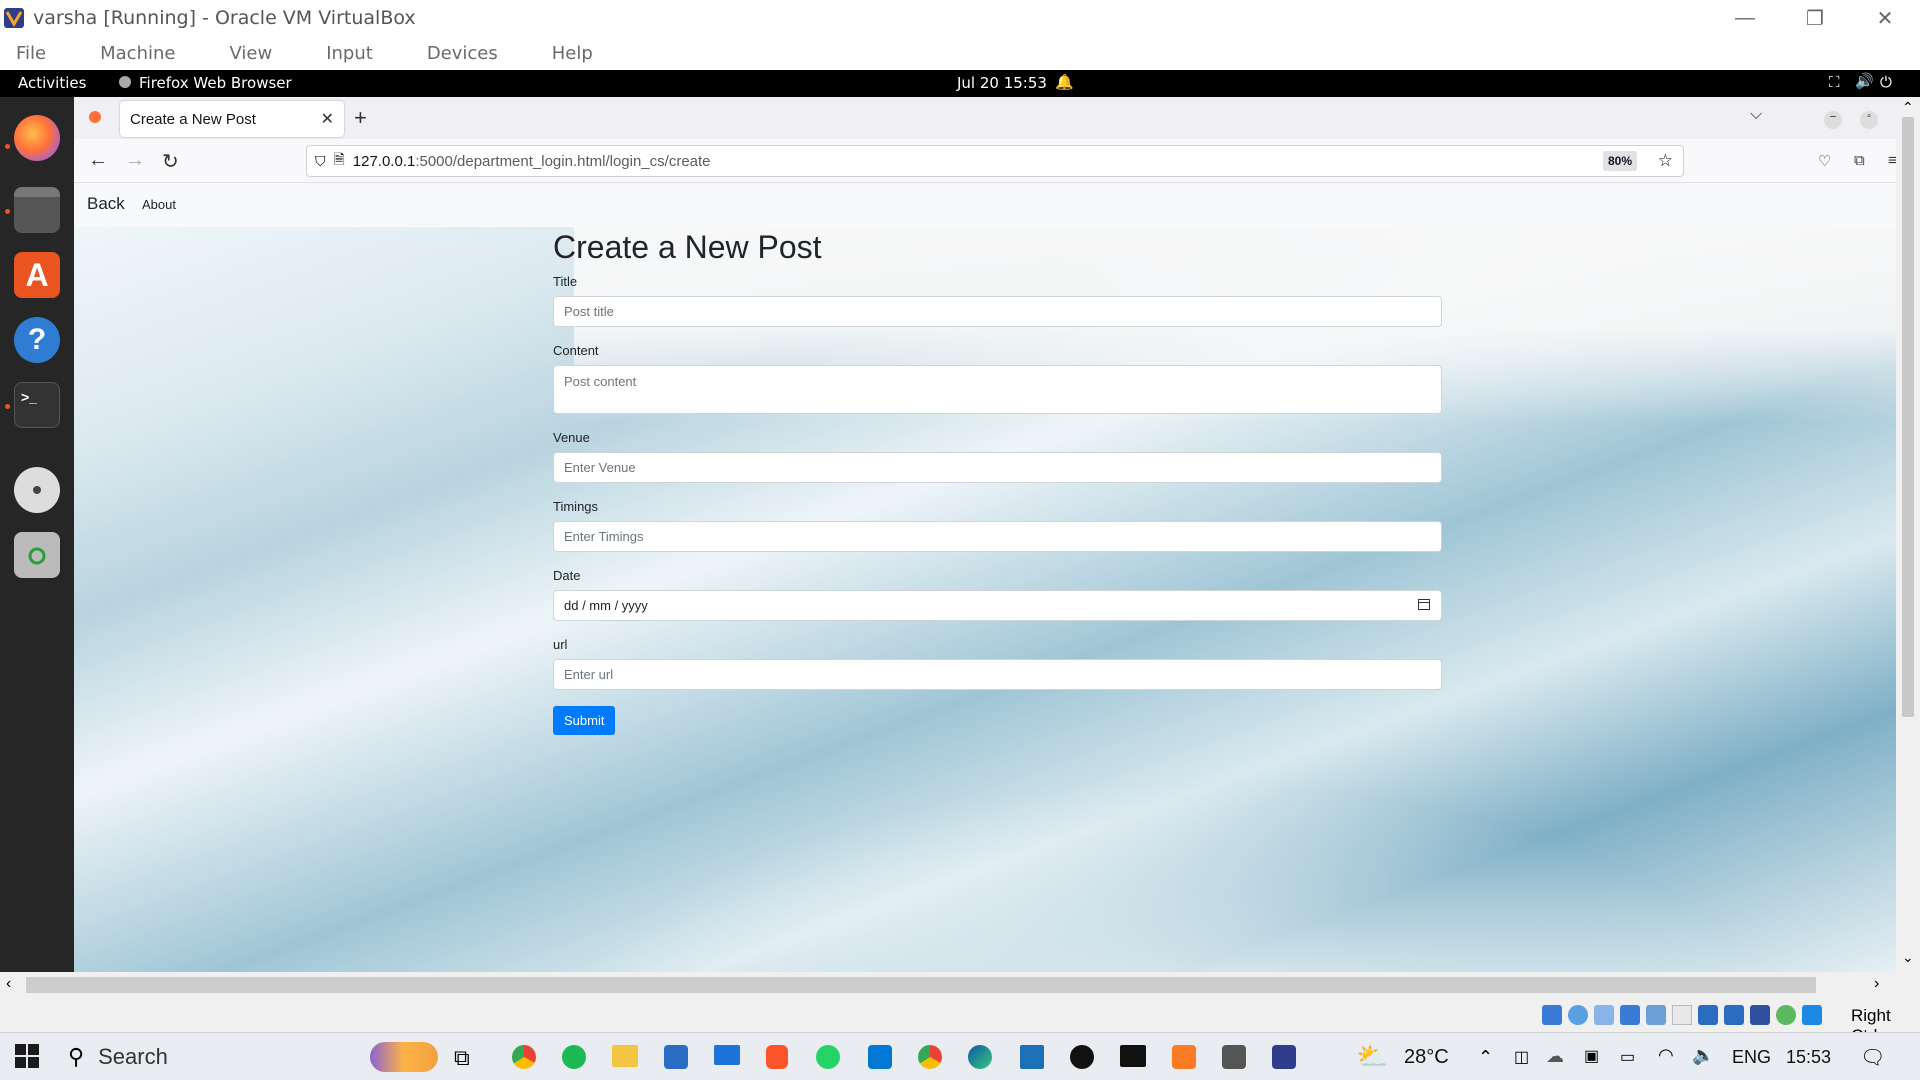  Describe the element at coordinates (1908, 107) in the screenshot. I see `scroll-up-icon: ⌃` at that location.